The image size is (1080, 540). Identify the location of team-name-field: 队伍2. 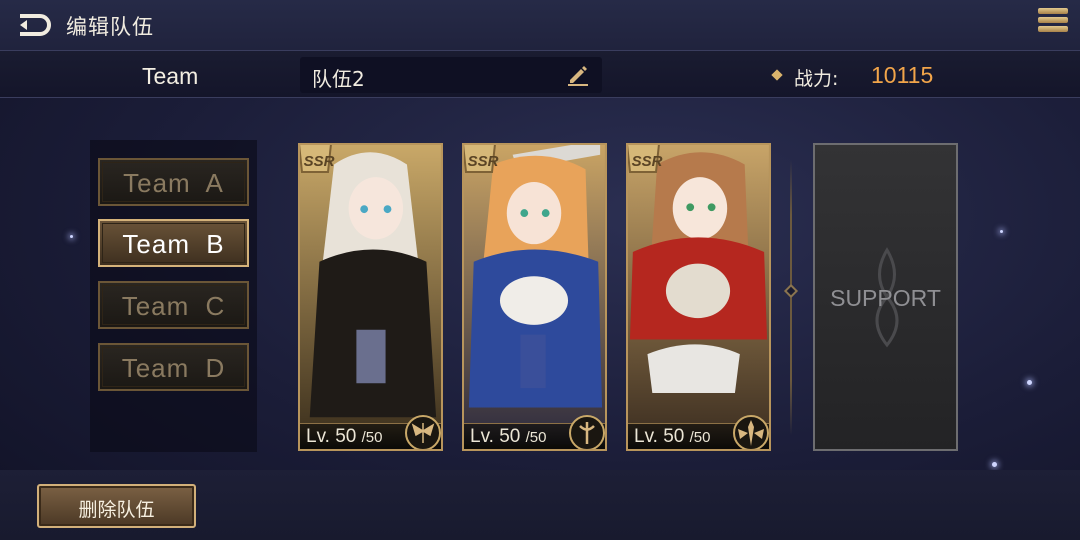
(451, 75).